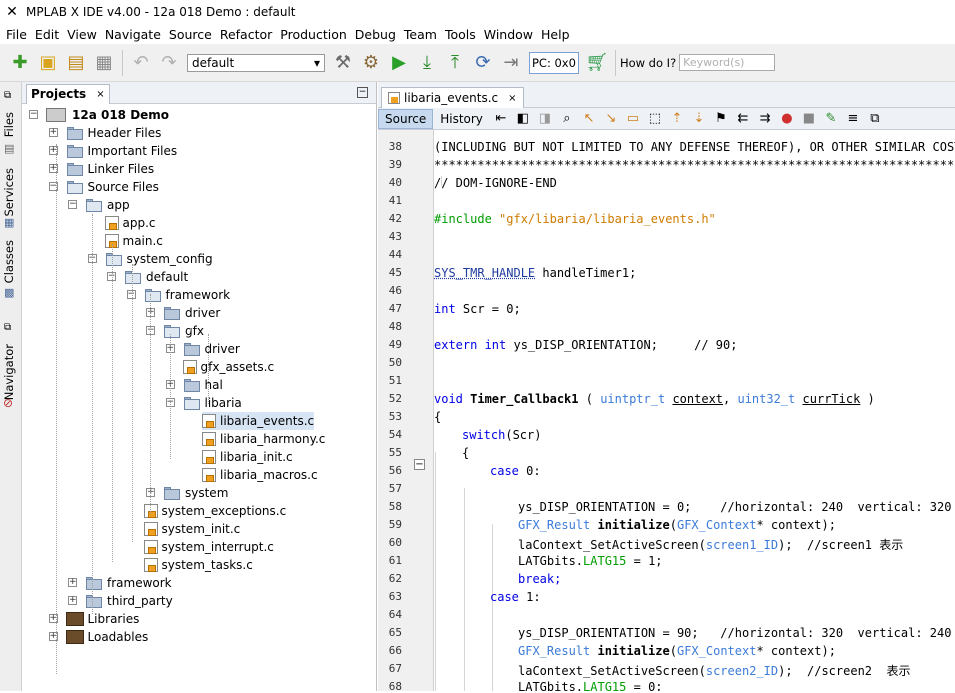 The image size is (955, 693). What do you see at coordinates (765, 119) in the screenshot?
I see `shift-right-icon: ⇉` at bounding box center [765, 119].